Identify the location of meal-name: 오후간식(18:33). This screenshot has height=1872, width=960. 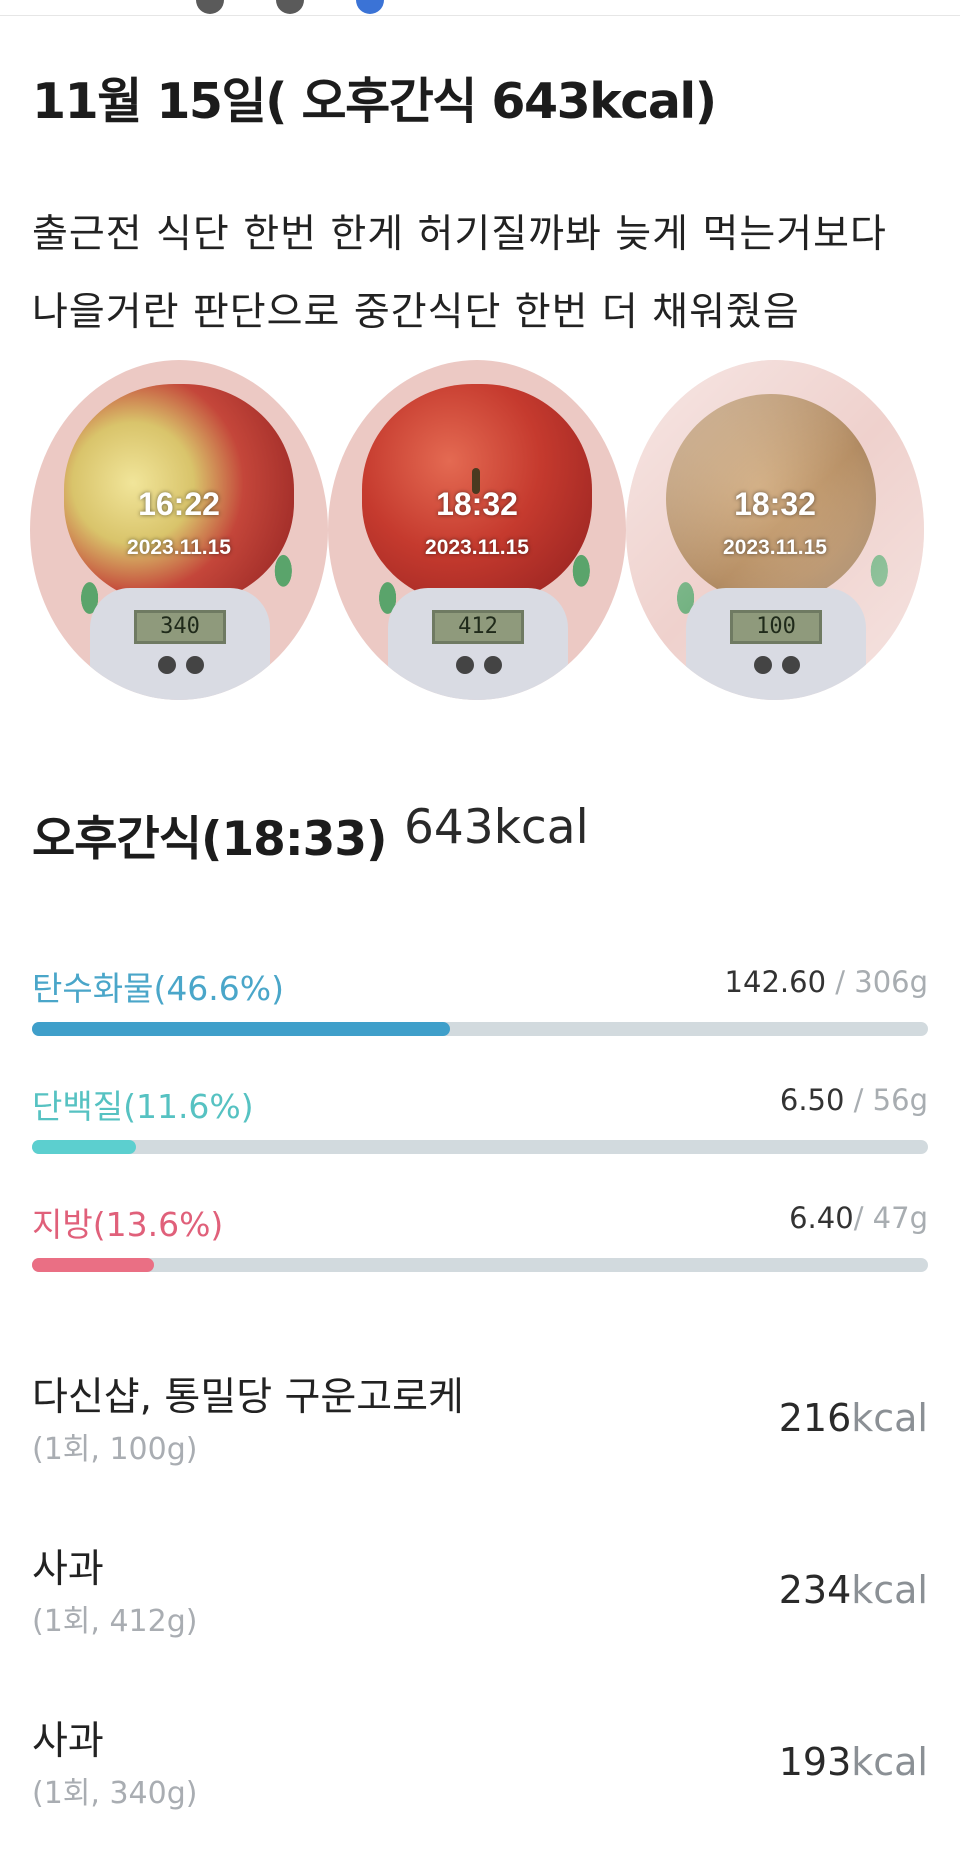
(210, 839).